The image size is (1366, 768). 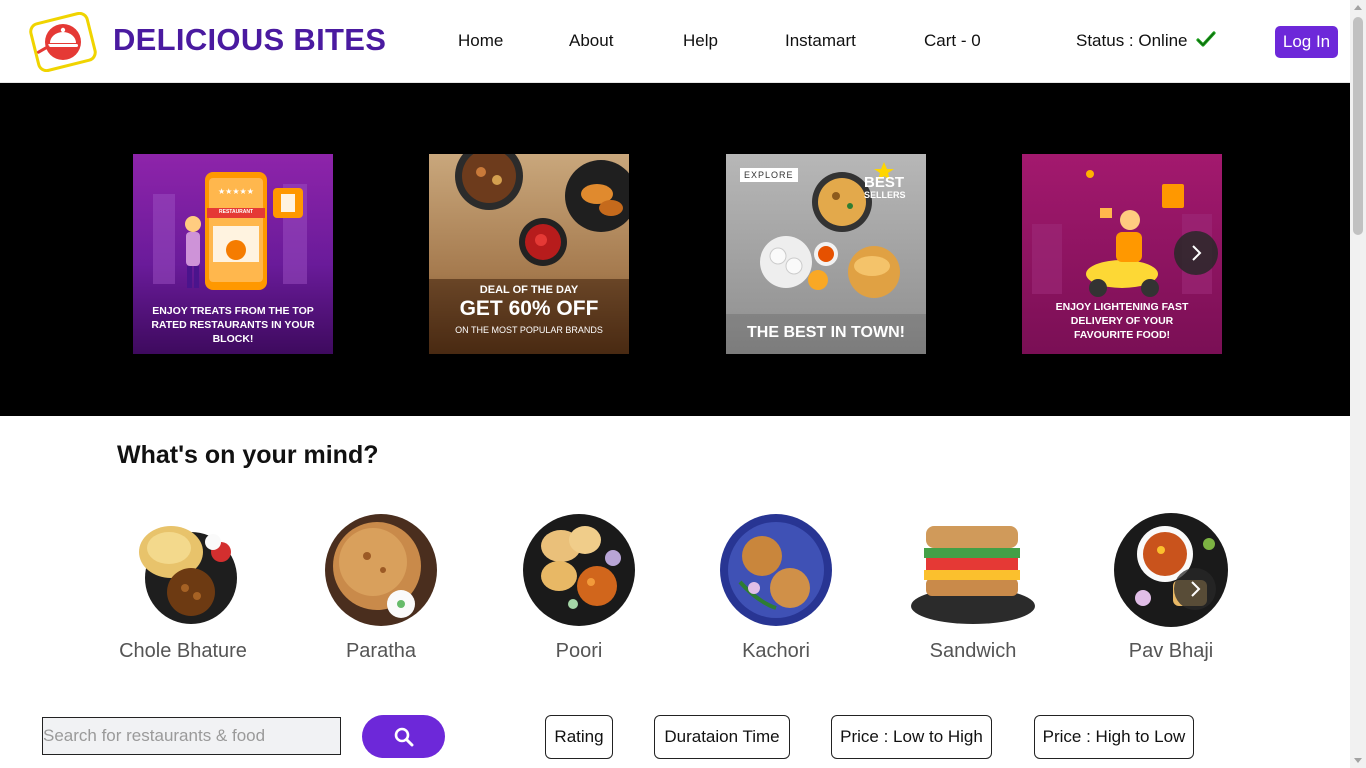 I want to click on food-bowls-illustration, so click(x=529, y=254).